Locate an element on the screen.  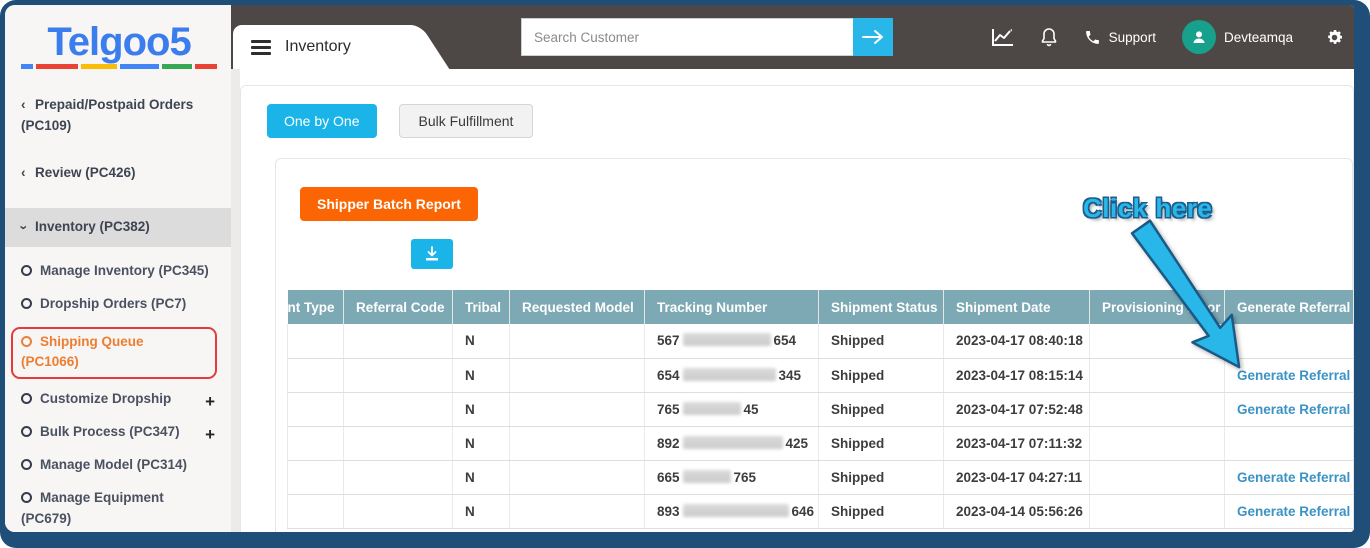
topbar-right-cluster: Support Devteamqa is located at coordinates (1167, 37).